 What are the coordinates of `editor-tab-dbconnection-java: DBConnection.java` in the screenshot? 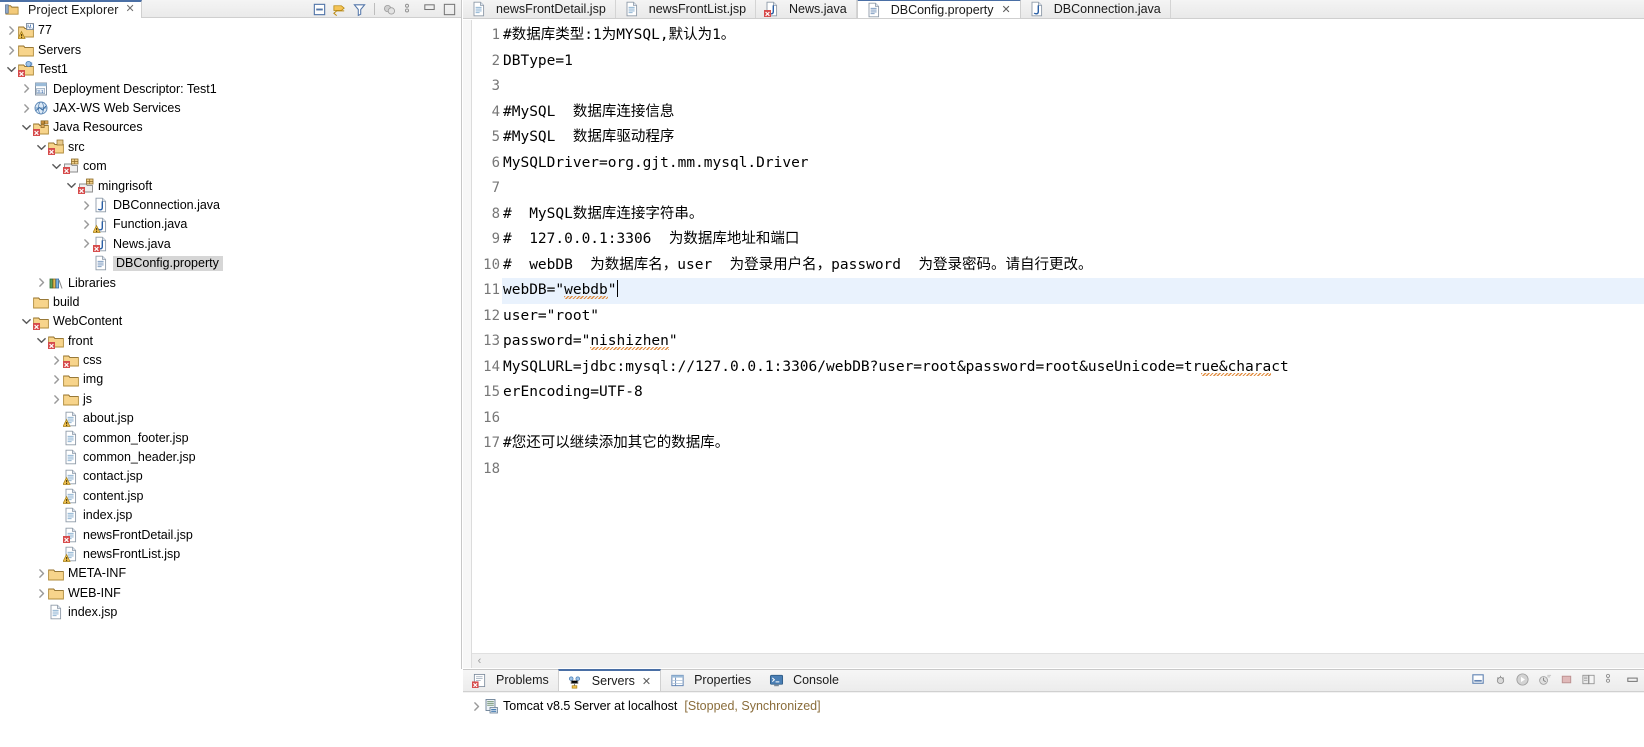 It's located at (1096, 9).